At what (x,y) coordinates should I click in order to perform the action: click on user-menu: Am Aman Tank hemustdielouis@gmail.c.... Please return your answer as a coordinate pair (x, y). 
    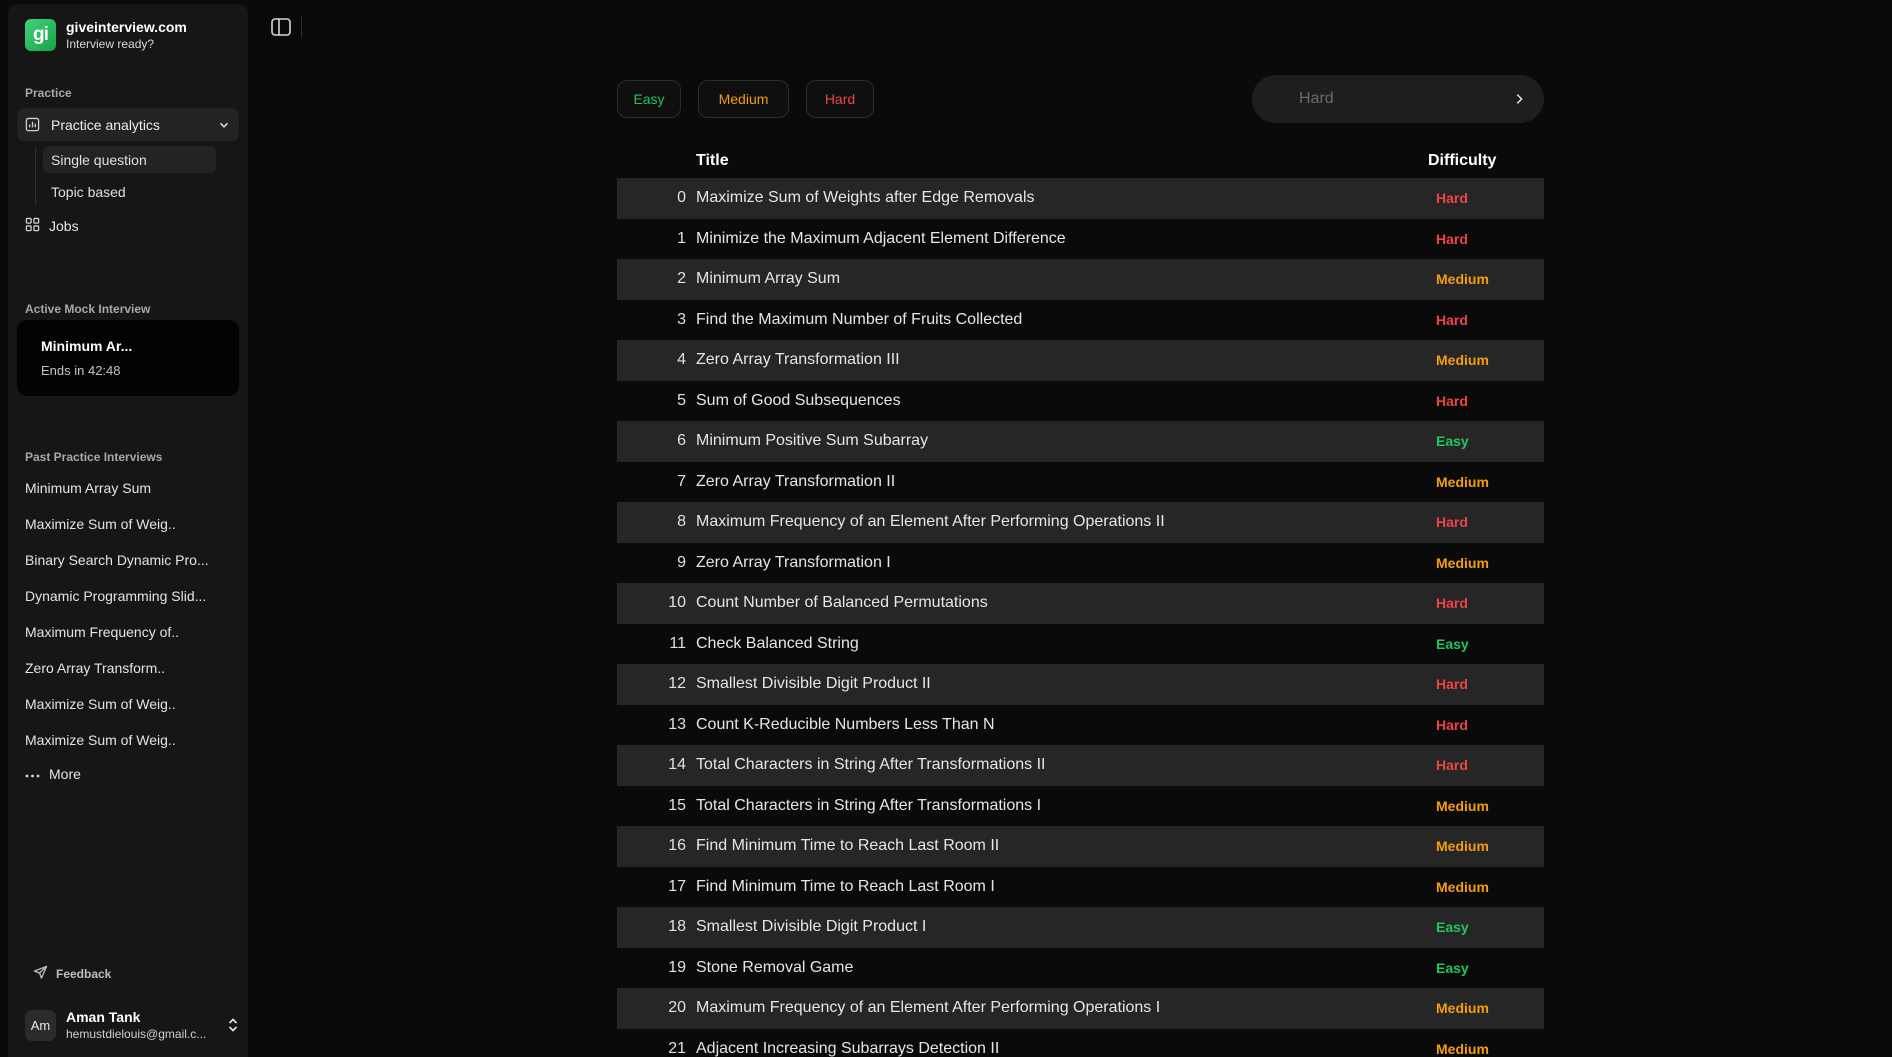
    Looking at the image, I should click on (132, 1025).